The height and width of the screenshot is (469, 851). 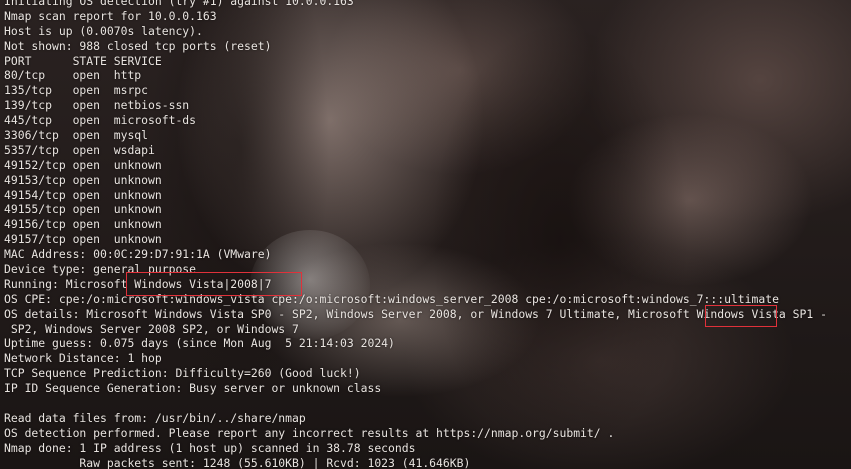 I want to click on output-line-port-49152: 49152/tcp open unknown, so click(x=83, y=164).